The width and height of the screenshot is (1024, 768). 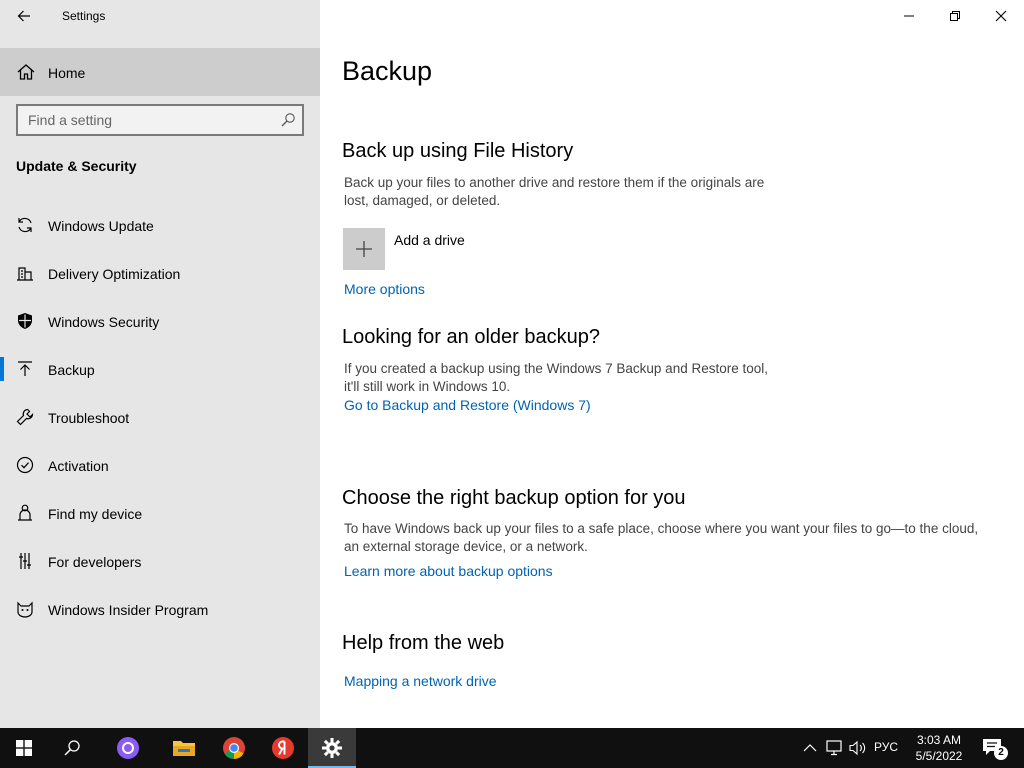 What do you see at coordinates (160, 72) in the screenshot?
I see `sidebar-item-home: Home` at bounding box center [160, 72].